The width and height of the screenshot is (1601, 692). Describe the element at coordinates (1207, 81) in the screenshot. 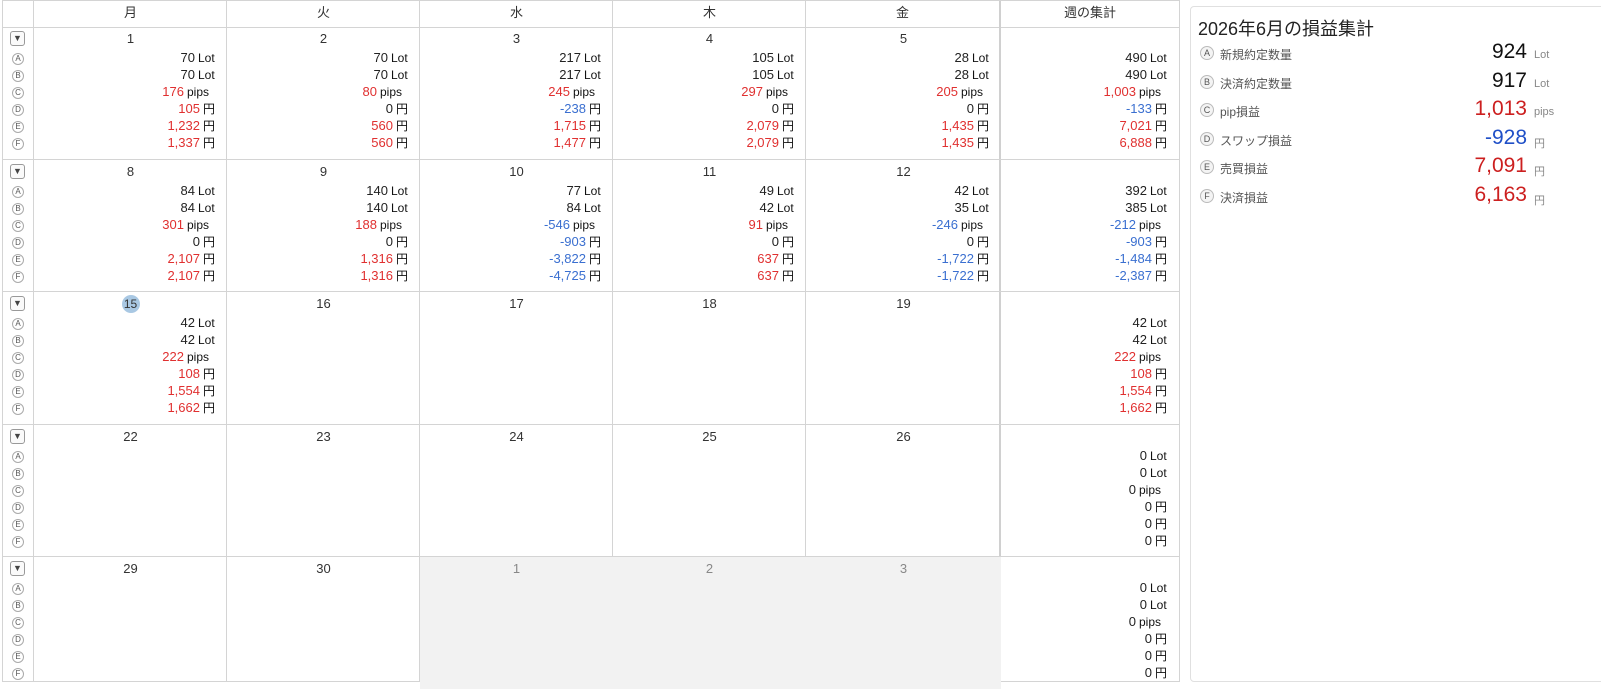

I see `summary-badge: B` at that location.